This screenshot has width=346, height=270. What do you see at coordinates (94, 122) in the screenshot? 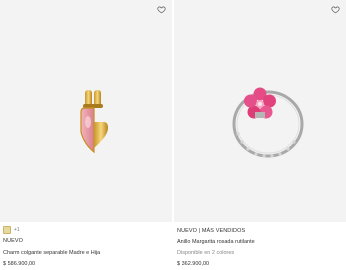
I see `charm-pendant-image` at bounding box center [94, 122].